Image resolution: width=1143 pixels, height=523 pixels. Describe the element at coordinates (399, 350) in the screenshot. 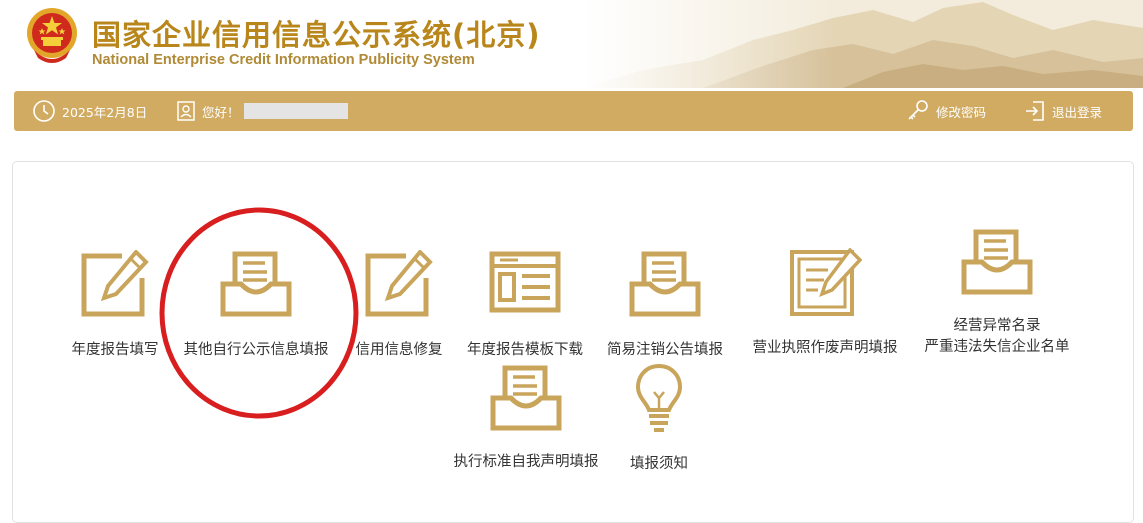

I see `menu-label: 信用信息修复` at that location.